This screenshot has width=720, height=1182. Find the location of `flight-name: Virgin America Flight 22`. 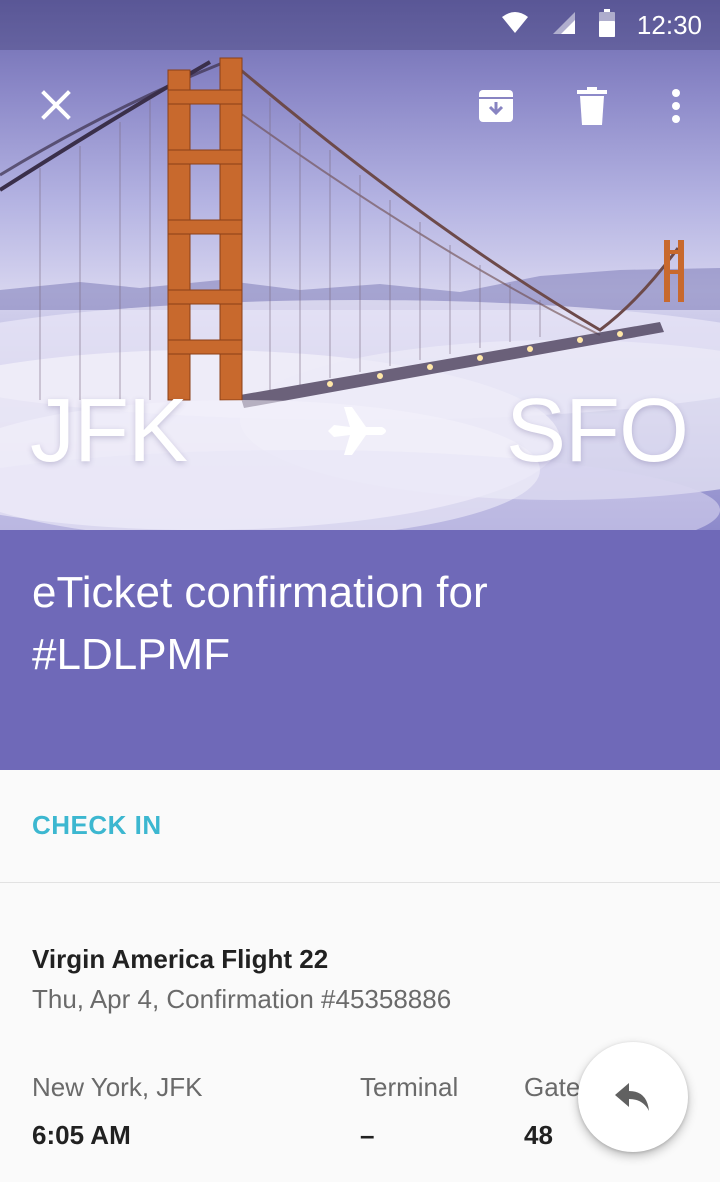

flight-name: Virgin America Flight 22 is located at coordinates (180, 959).